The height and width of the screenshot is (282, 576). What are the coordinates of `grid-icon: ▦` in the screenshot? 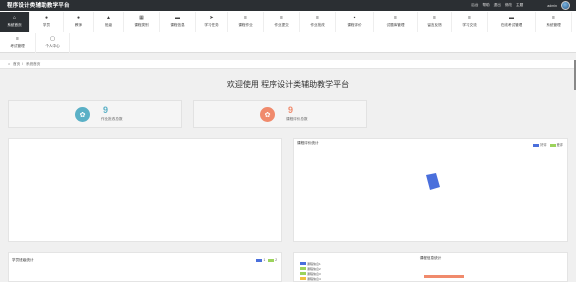 It's located at (141, 18).